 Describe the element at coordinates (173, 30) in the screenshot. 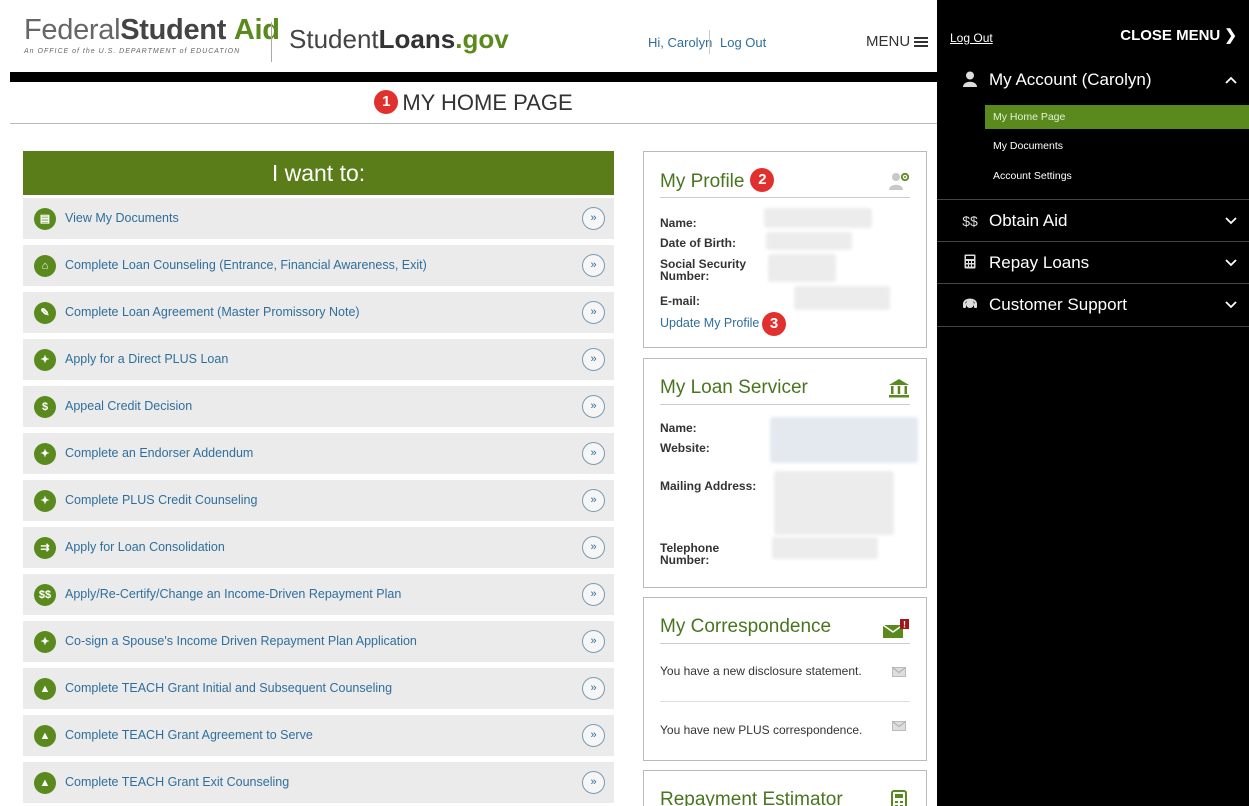

I see `logo-word-student: Student` at that location.